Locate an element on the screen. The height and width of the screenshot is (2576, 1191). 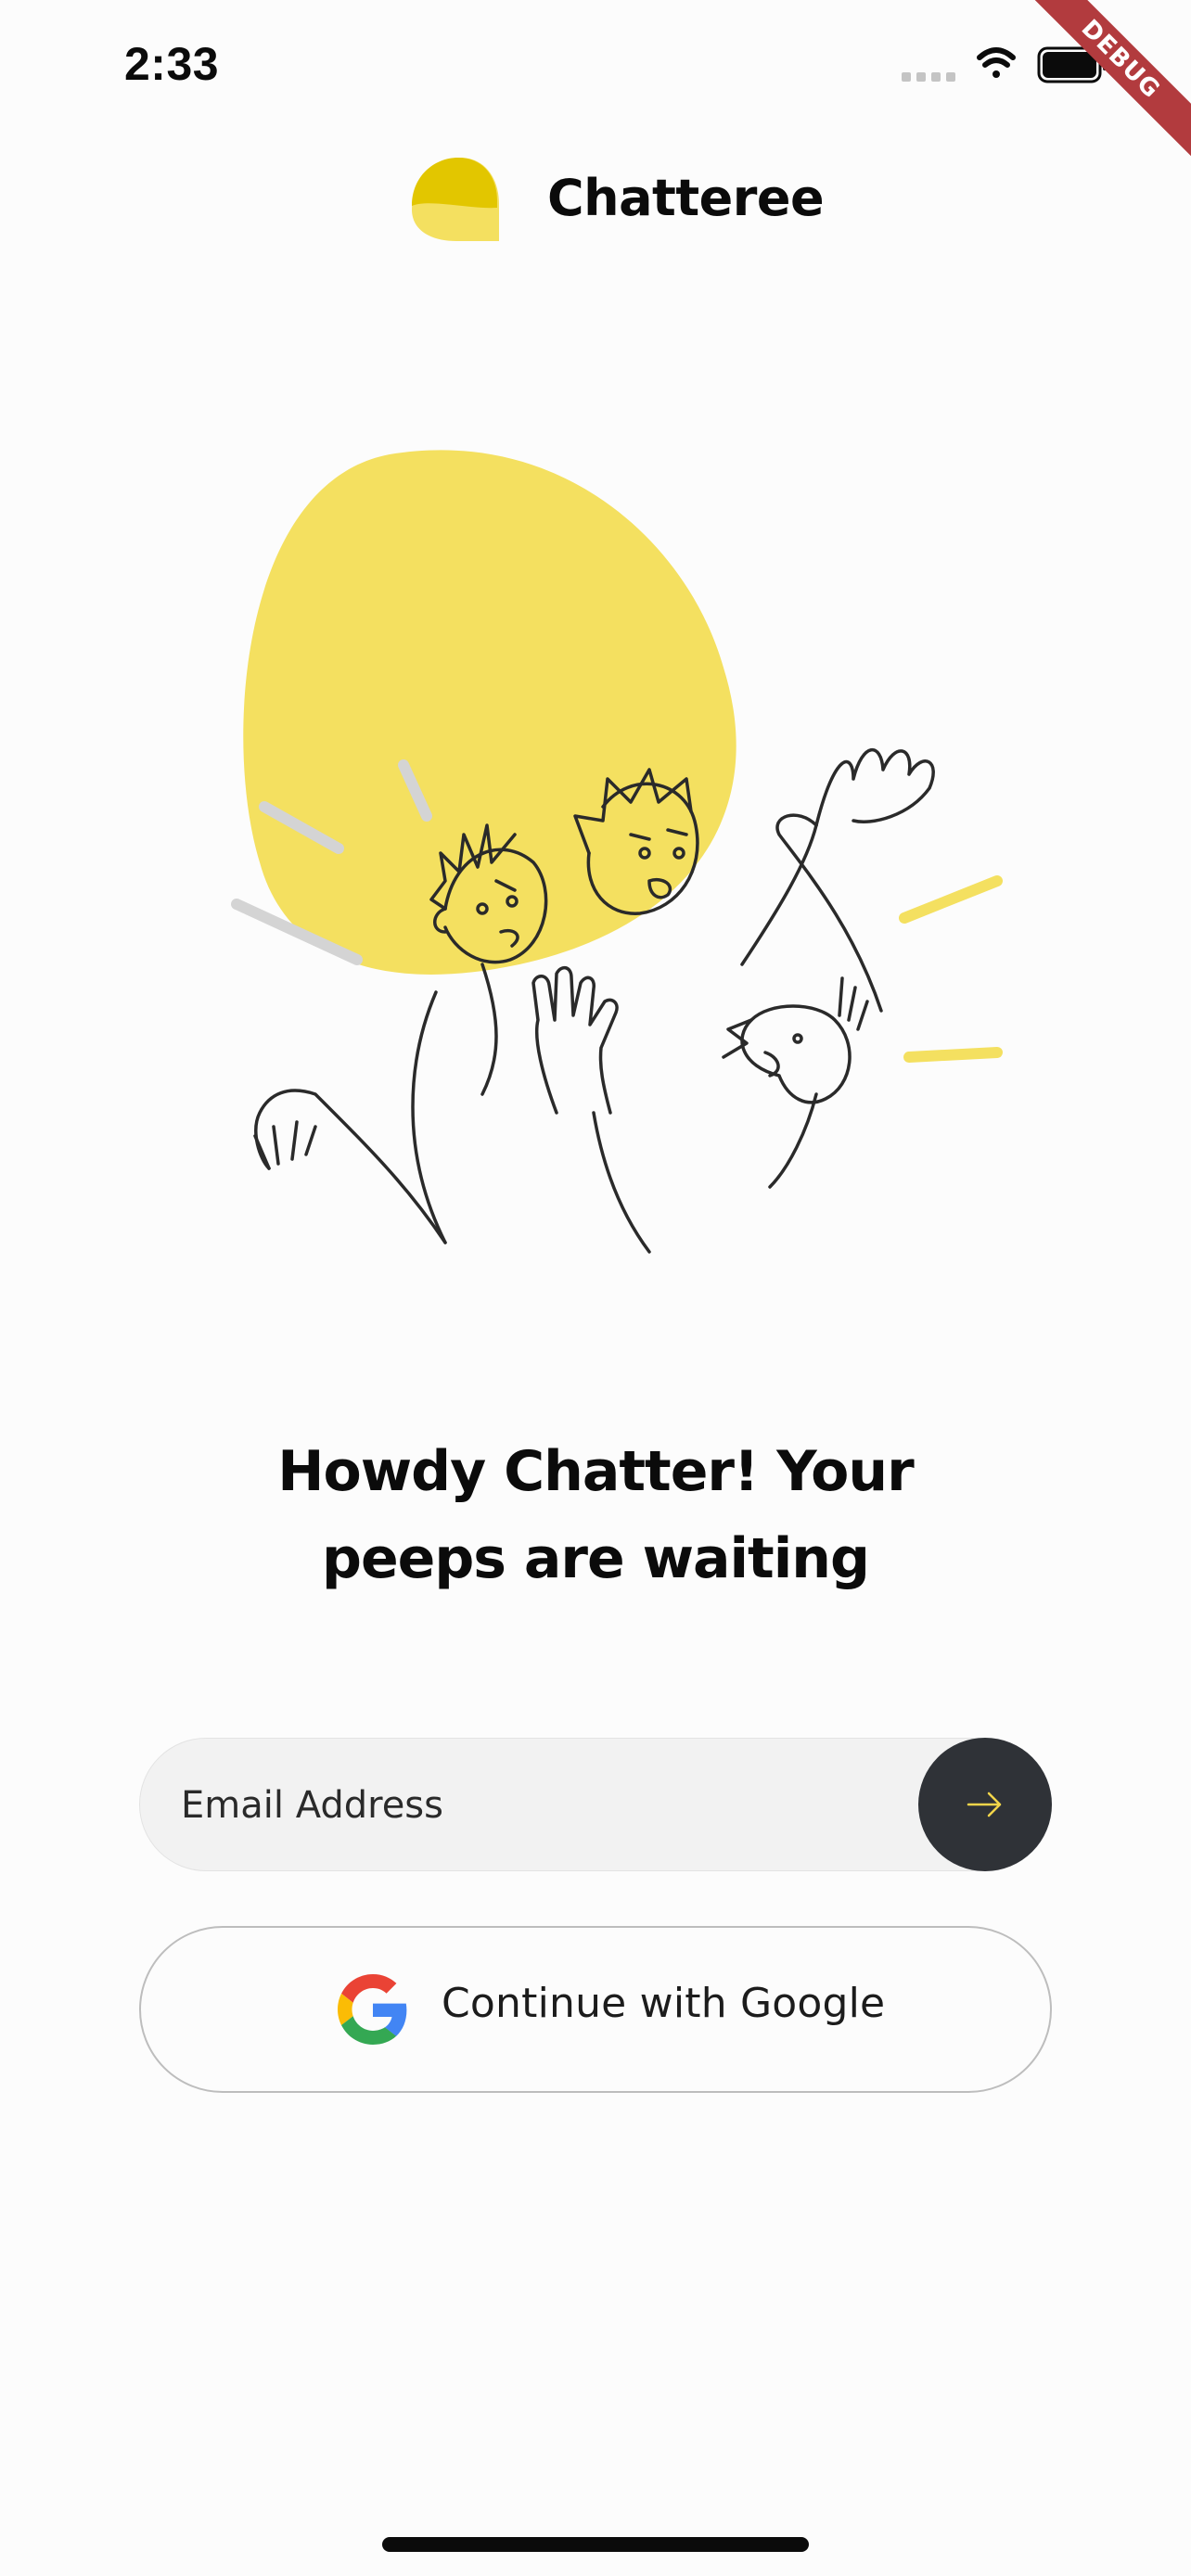
status-time: 2:33 is located at coordinates (172, 64).